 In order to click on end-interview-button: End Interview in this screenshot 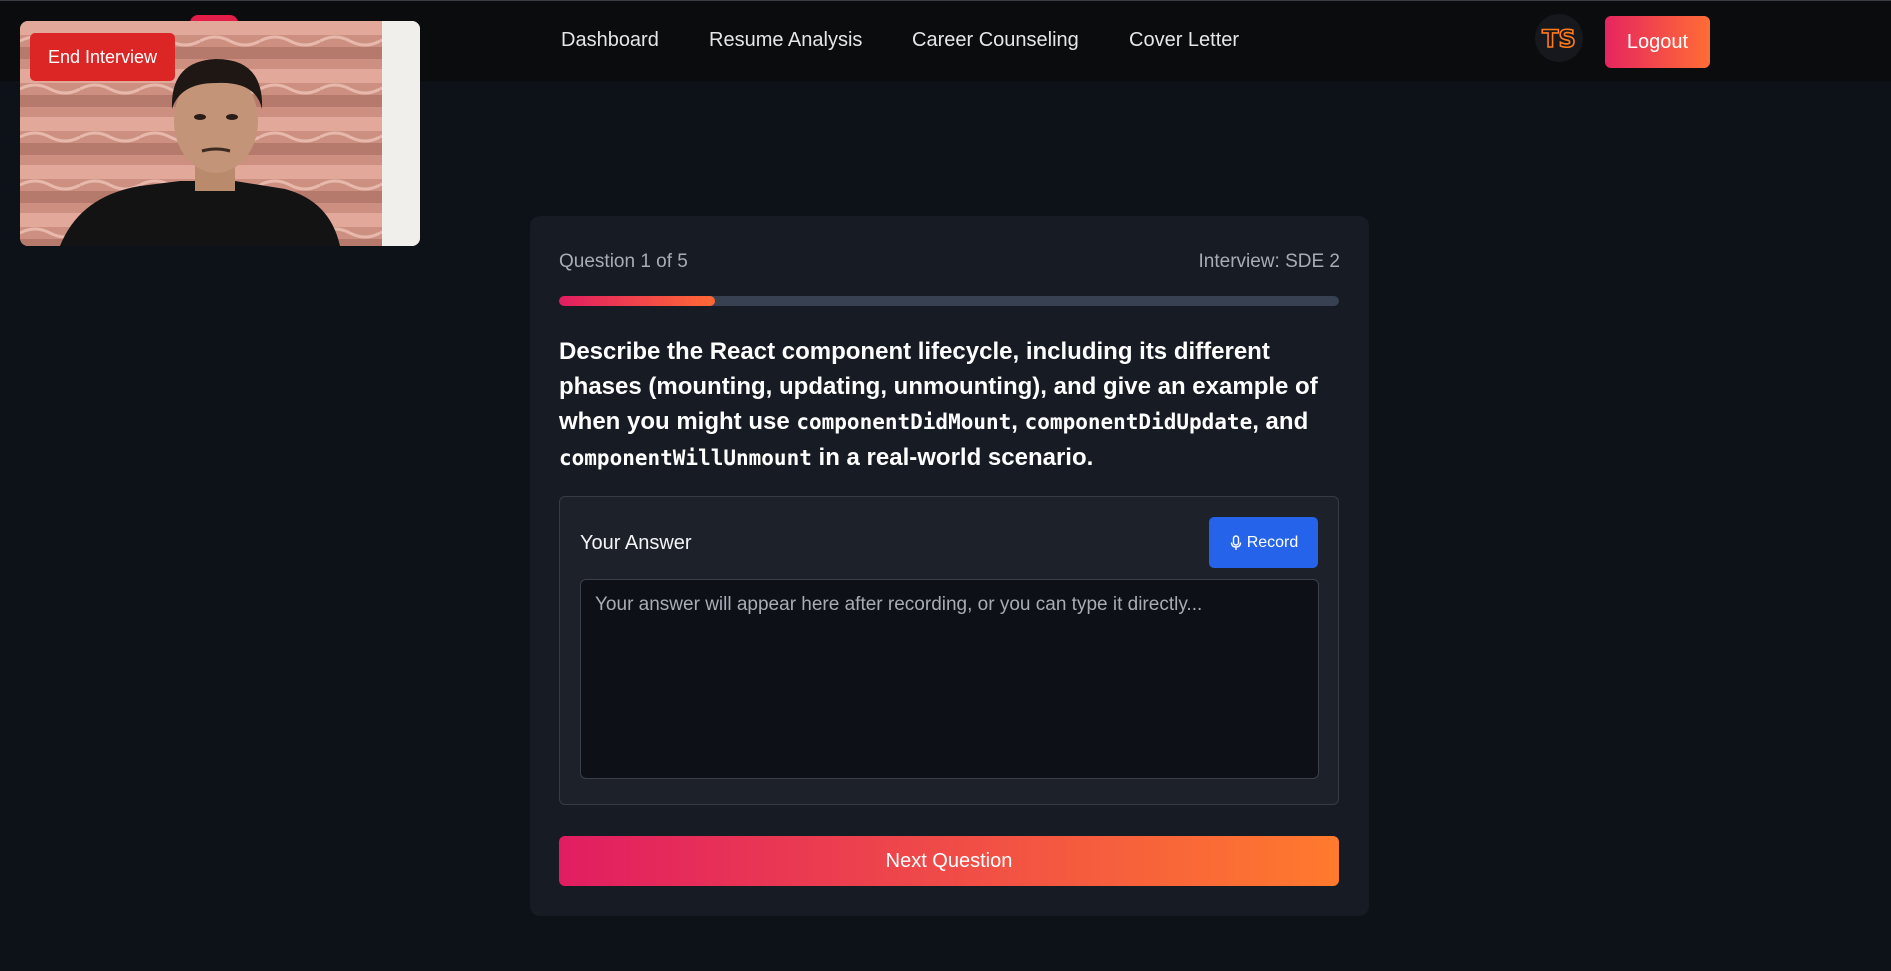, I will do `click(102, 57)`.